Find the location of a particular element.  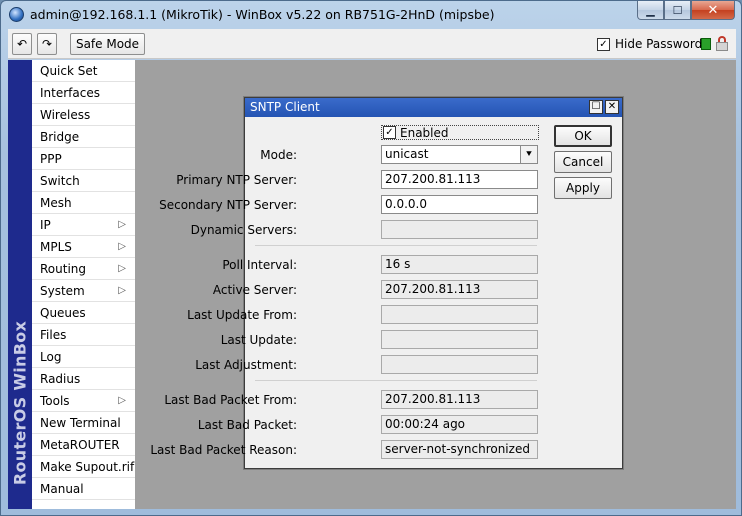

apply-button: Apply is located at coordinates (583, 188).